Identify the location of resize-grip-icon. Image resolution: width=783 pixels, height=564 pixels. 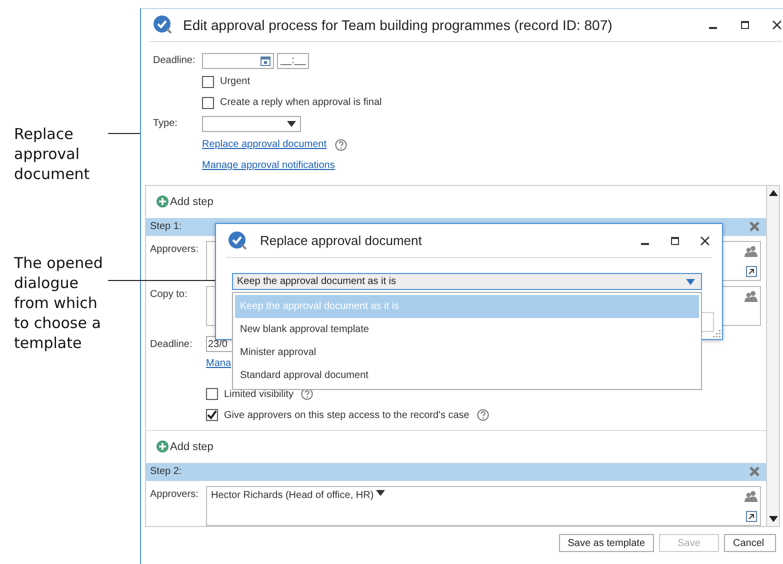
(717, 334).